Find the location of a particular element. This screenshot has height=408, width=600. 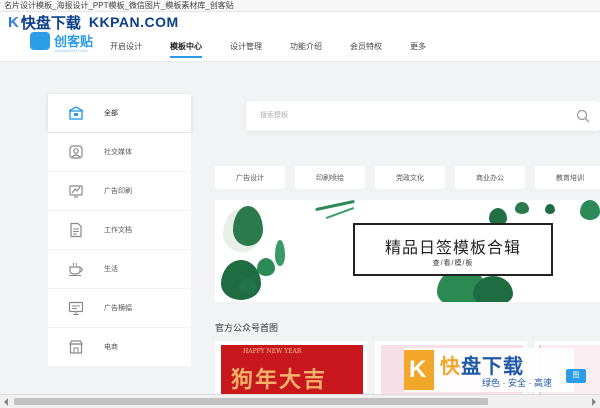

watermark-bottom: K 快盘下载 绿色 · 安全 · 高速 is located at coordinates (489, 370).